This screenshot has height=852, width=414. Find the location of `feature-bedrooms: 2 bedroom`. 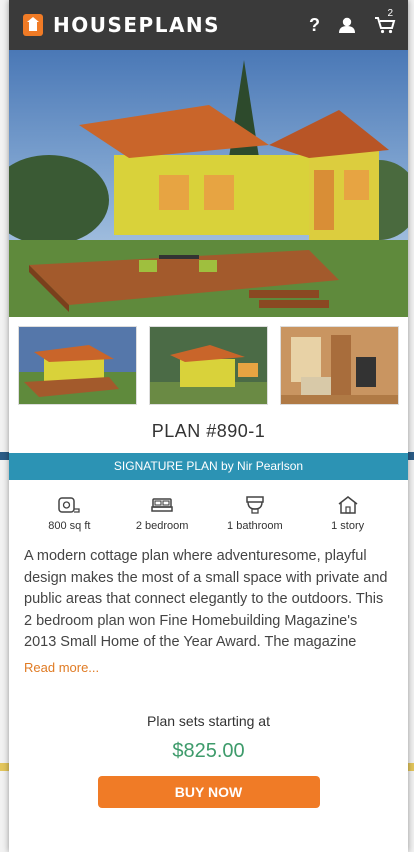

feature-bedrooms: 2 bedroom is located at coordinates (162, 514).